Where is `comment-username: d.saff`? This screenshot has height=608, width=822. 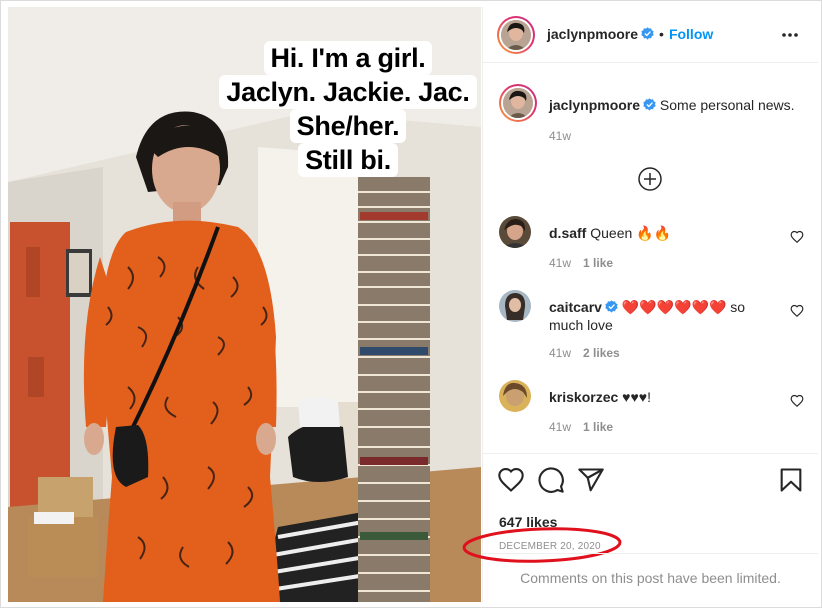
comment-username: d.saff is located at coordinates (567, 233).